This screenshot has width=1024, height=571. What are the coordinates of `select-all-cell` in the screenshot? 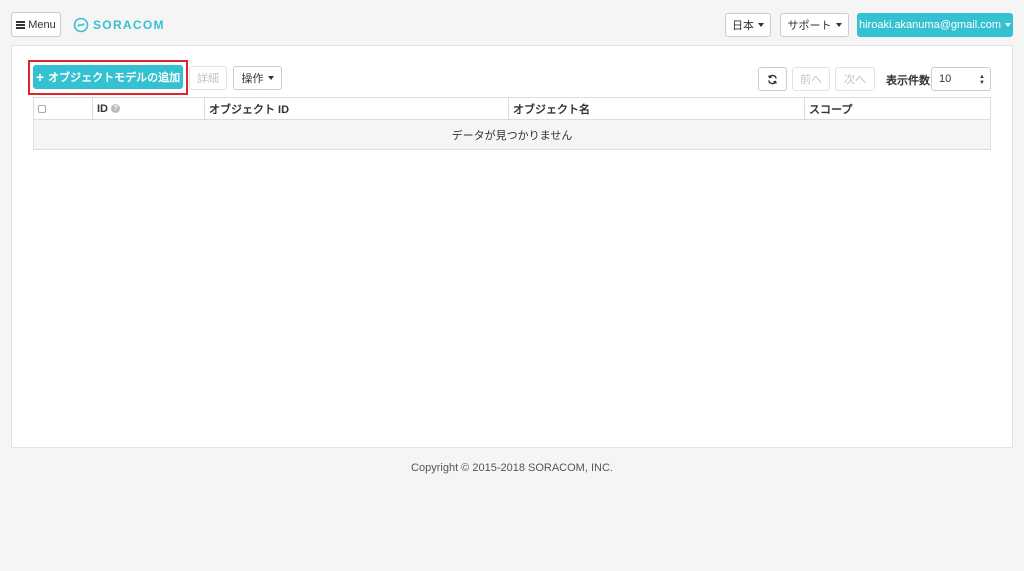 It's located at (63, 108).